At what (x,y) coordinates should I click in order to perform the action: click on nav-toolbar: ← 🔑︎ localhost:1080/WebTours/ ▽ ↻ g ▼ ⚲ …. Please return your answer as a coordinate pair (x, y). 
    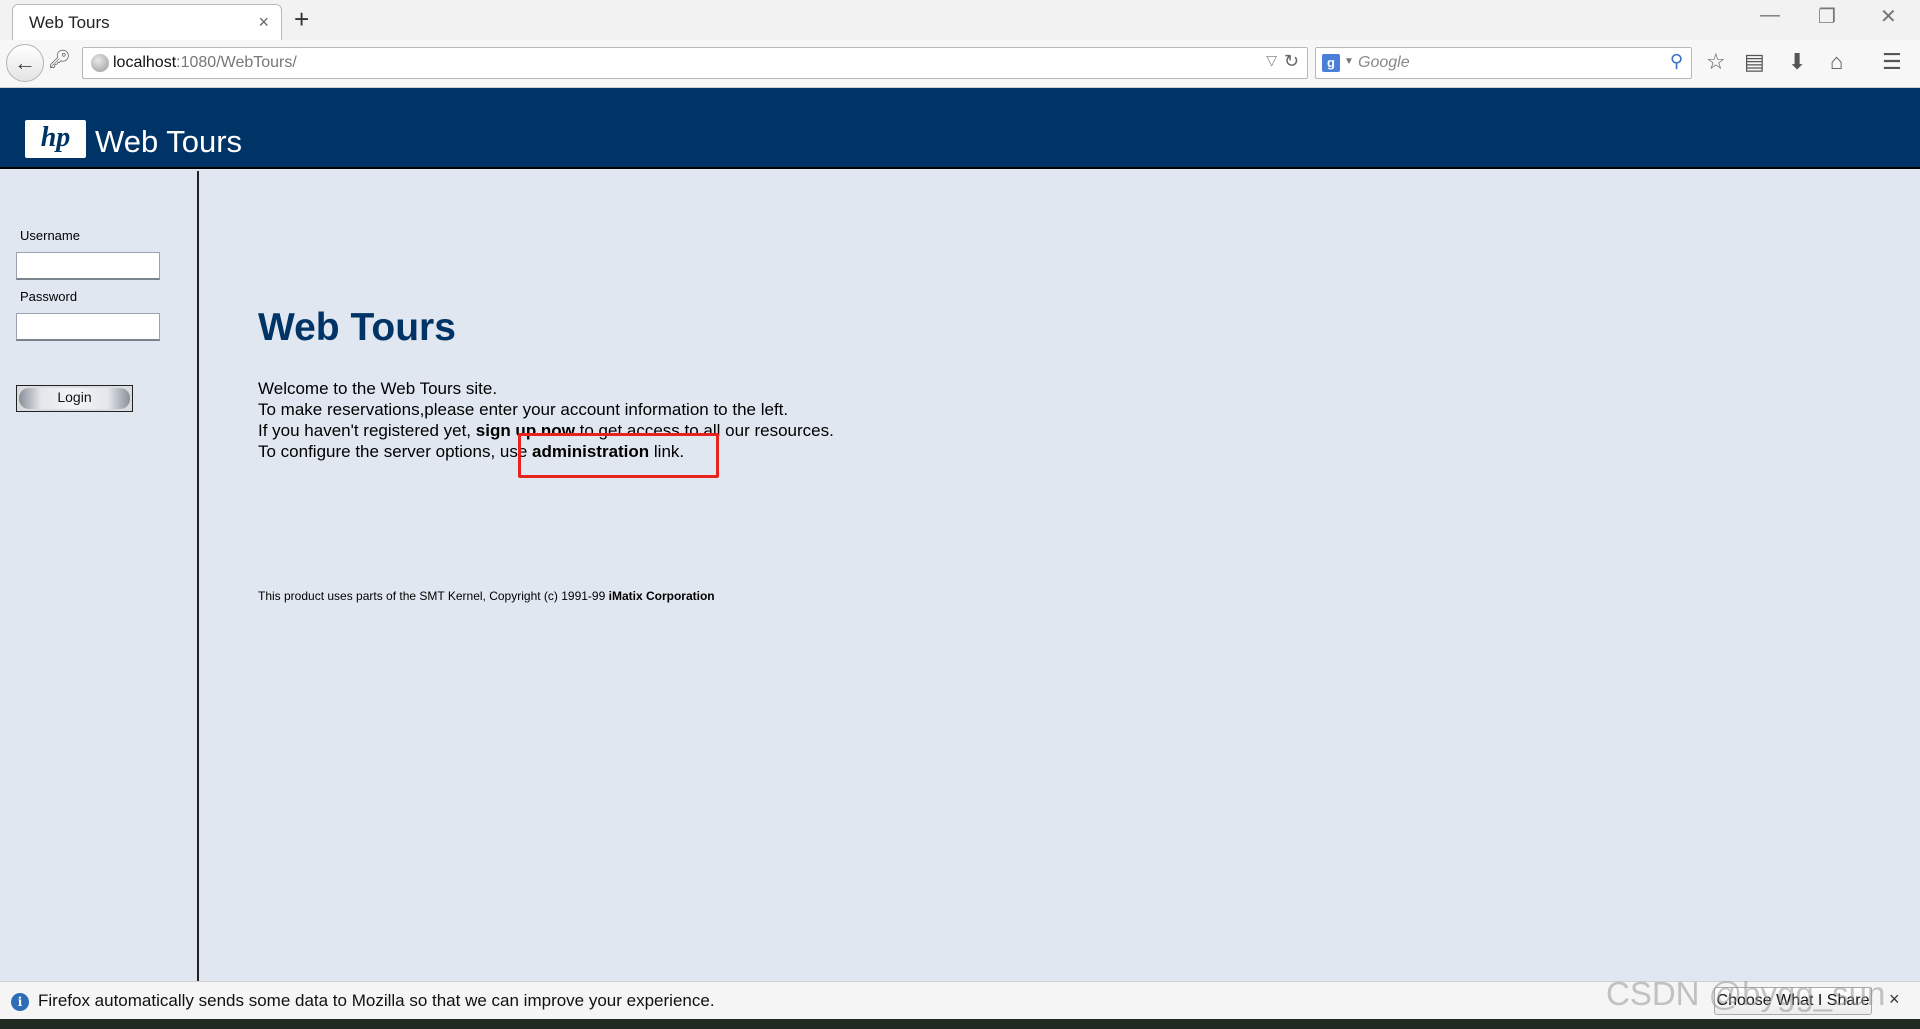
    Looking at the image, I should click on (960, 64).